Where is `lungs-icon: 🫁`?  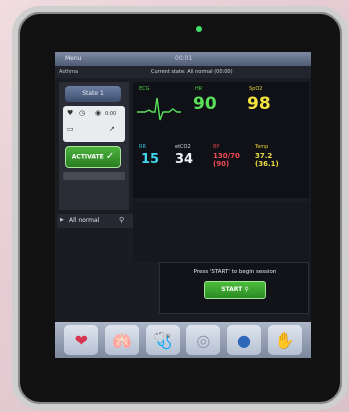
lungs-icon: 🫁 is located at coordinates (122, 340).